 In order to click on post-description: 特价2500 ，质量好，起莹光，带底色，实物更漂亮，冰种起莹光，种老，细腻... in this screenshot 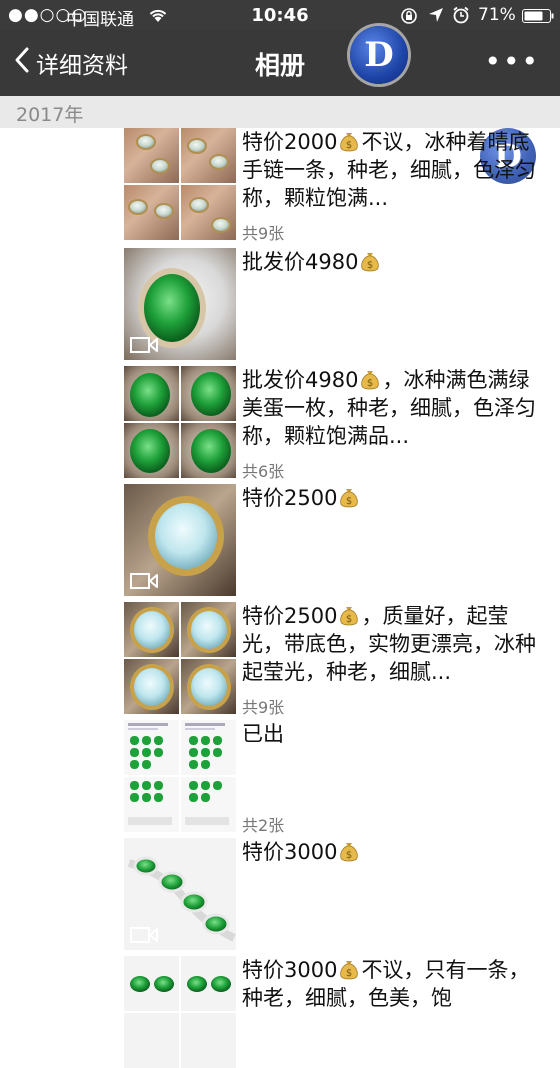, I will do `click(389, 644)`.